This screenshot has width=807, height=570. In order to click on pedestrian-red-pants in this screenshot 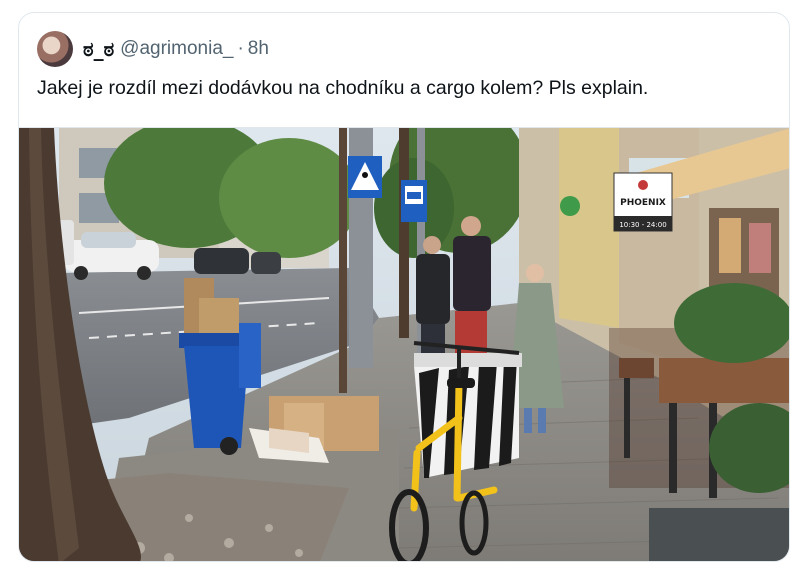, I will do `click(472, 291)`.